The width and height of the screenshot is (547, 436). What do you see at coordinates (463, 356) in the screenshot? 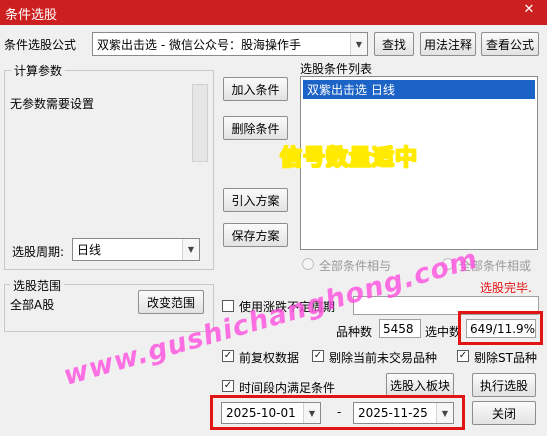
I see `exclude-st-checkbox: ✓` at bounding box center [463, 356].